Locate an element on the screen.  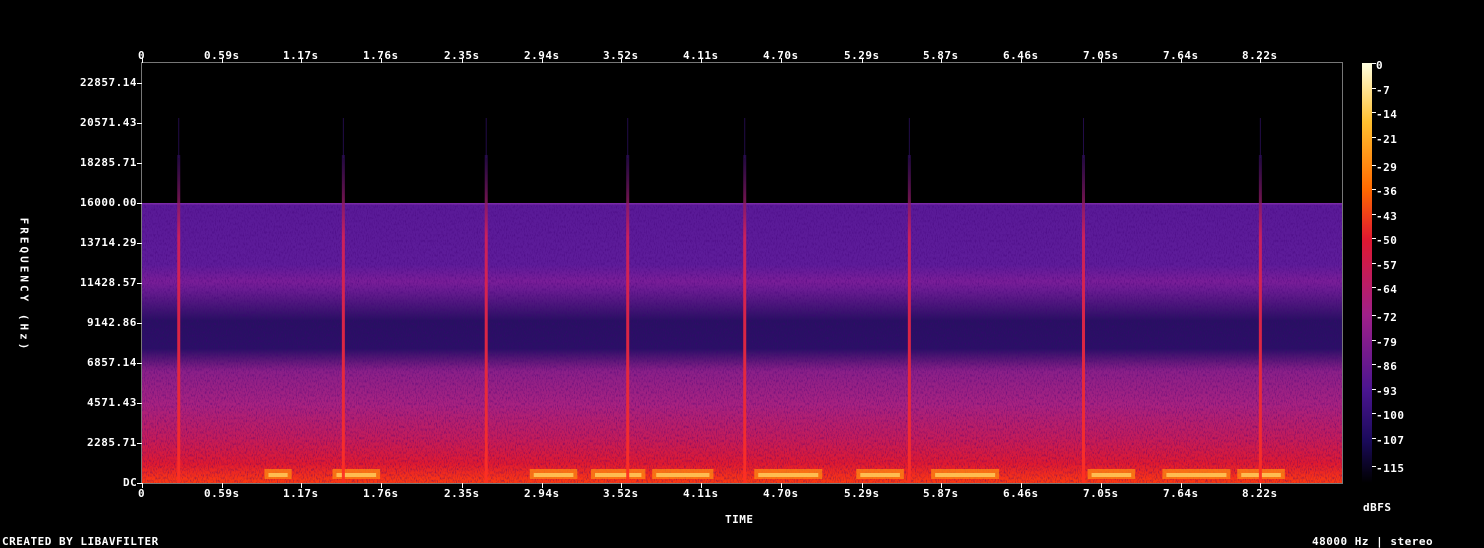
colorbar-tick-label: -36 is located at coordinates (1387, 191).